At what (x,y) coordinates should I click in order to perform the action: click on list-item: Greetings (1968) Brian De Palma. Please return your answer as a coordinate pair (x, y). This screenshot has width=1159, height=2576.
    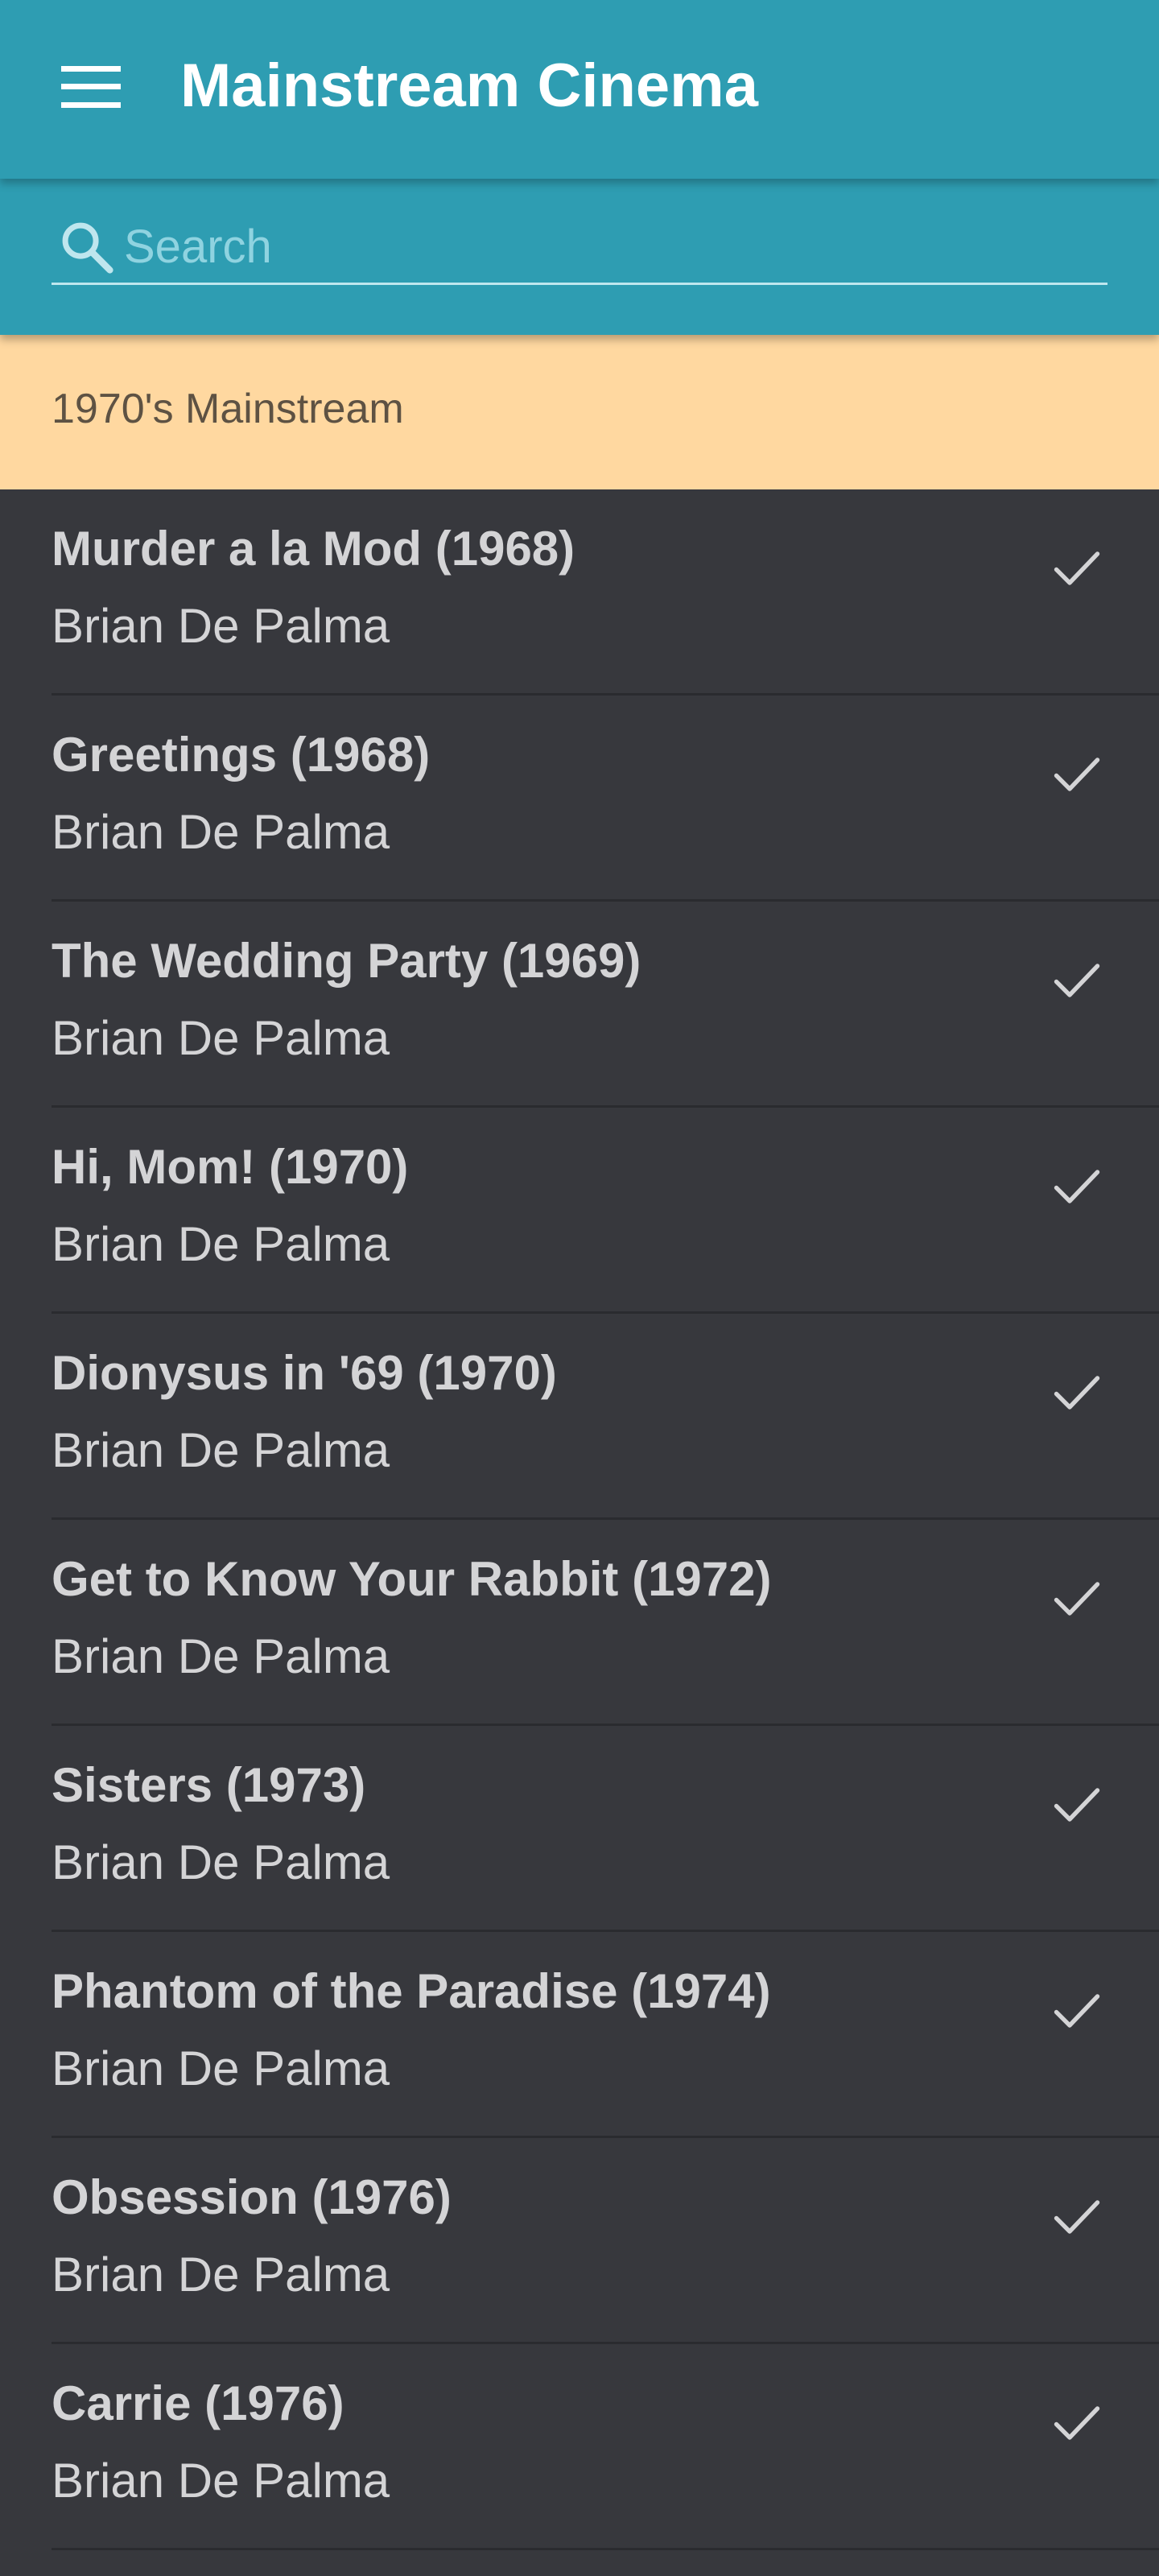
    Looking at the image, I should click on (579, 799).